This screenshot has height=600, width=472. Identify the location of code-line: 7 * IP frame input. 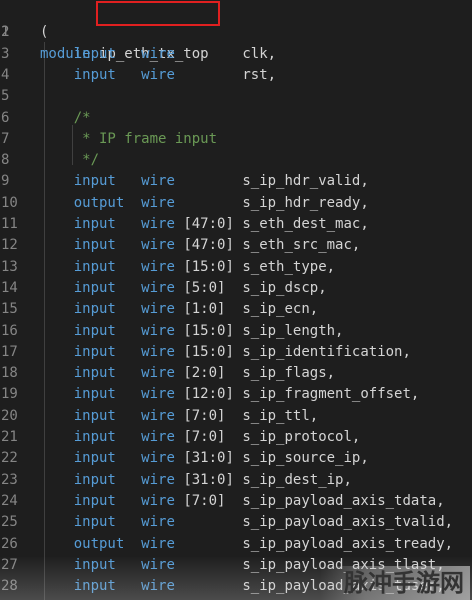
(236, 139).